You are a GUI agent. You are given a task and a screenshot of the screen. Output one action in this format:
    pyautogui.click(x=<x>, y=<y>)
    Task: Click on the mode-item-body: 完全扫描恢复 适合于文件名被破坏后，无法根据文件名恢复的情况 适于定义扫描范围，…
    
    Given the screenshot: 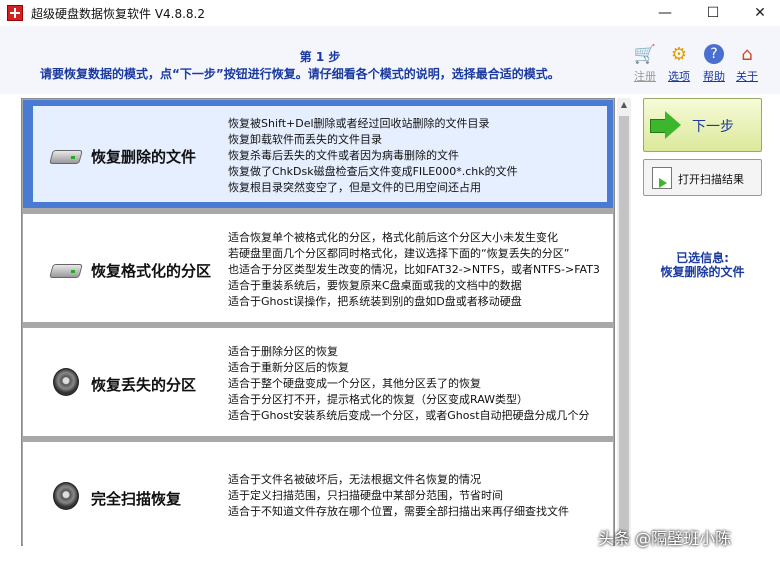 What is the action you would take?
    pyautogui.click(x=320, y=496)
    